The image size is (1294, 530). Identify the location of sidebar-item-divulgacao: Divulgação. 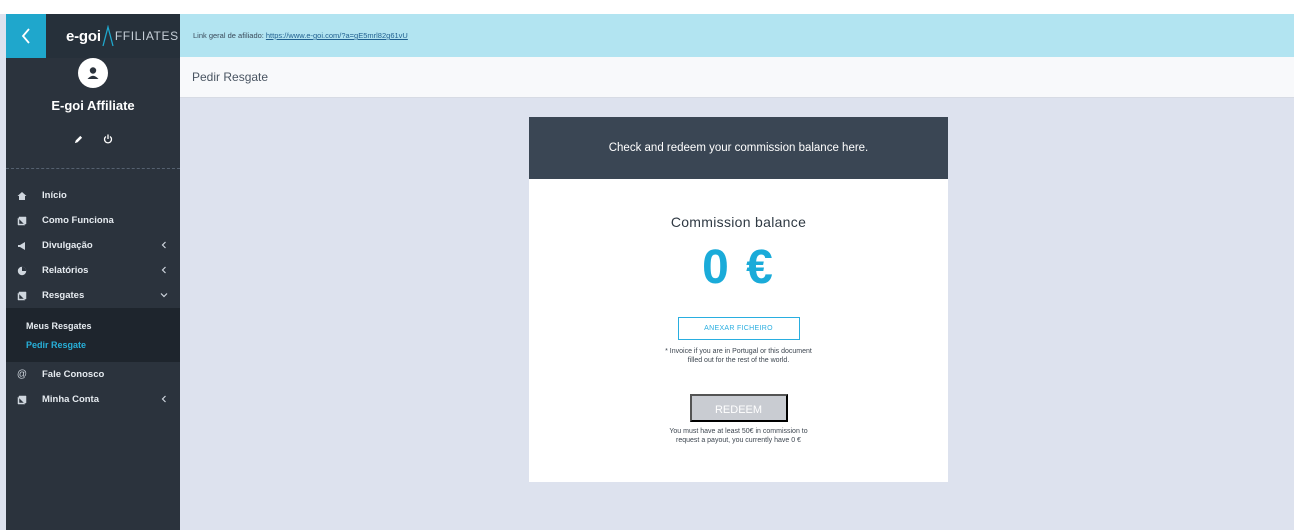
(93, 245).